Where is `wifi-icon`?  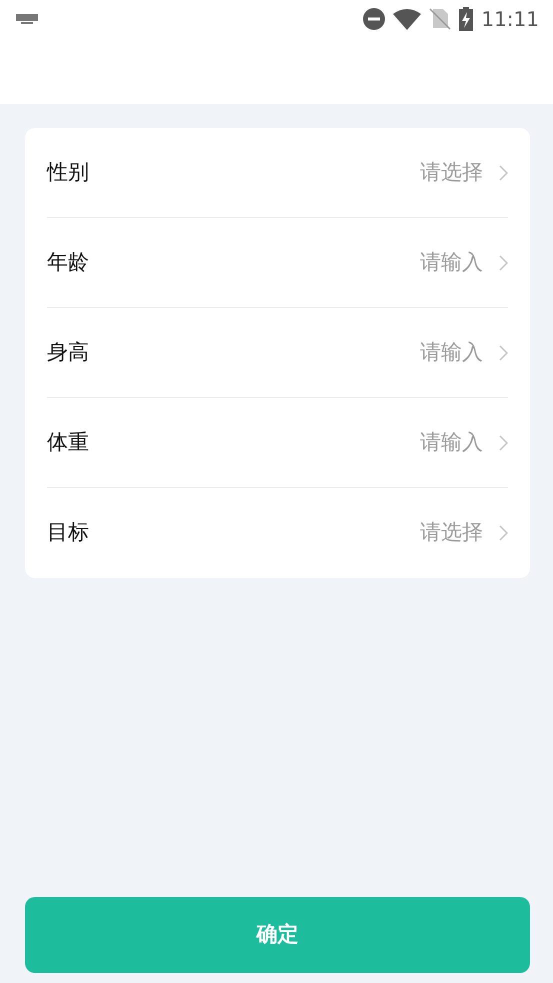 wifi-icon is located at coordinates (407, 19).